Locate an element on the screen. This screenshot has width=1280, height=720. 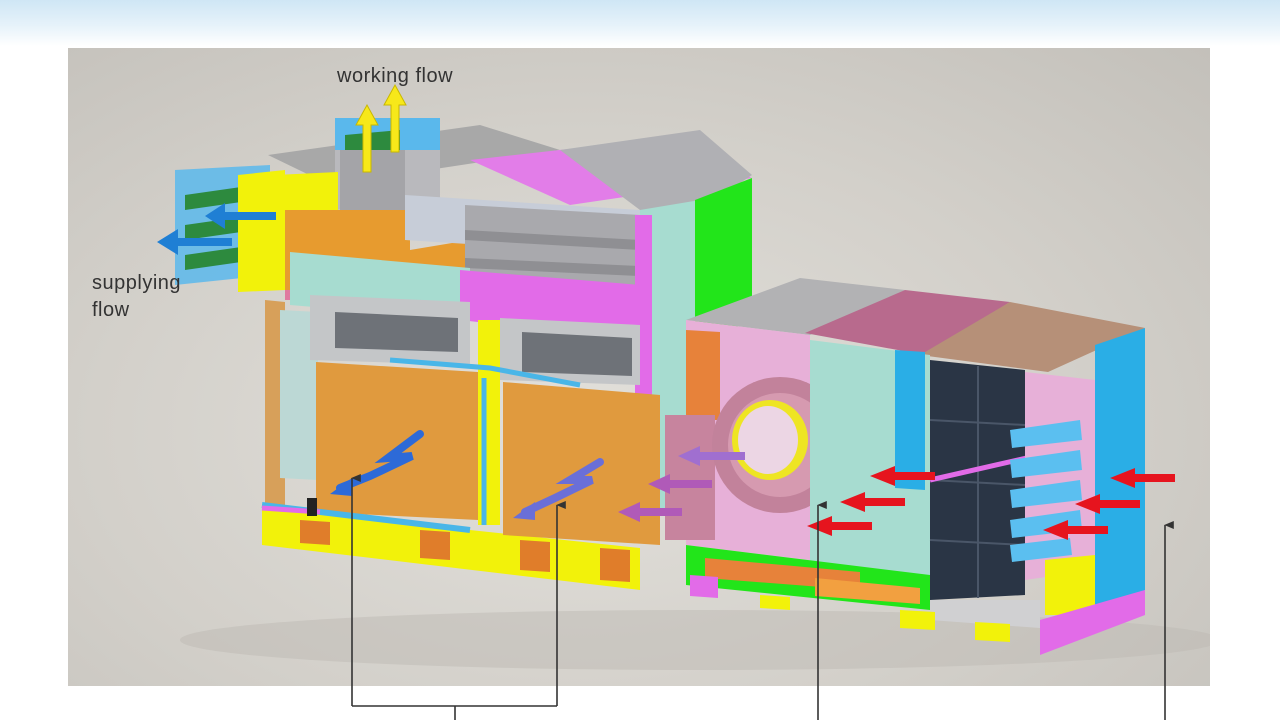
slide-header-band is located at coordinates (640, 23).